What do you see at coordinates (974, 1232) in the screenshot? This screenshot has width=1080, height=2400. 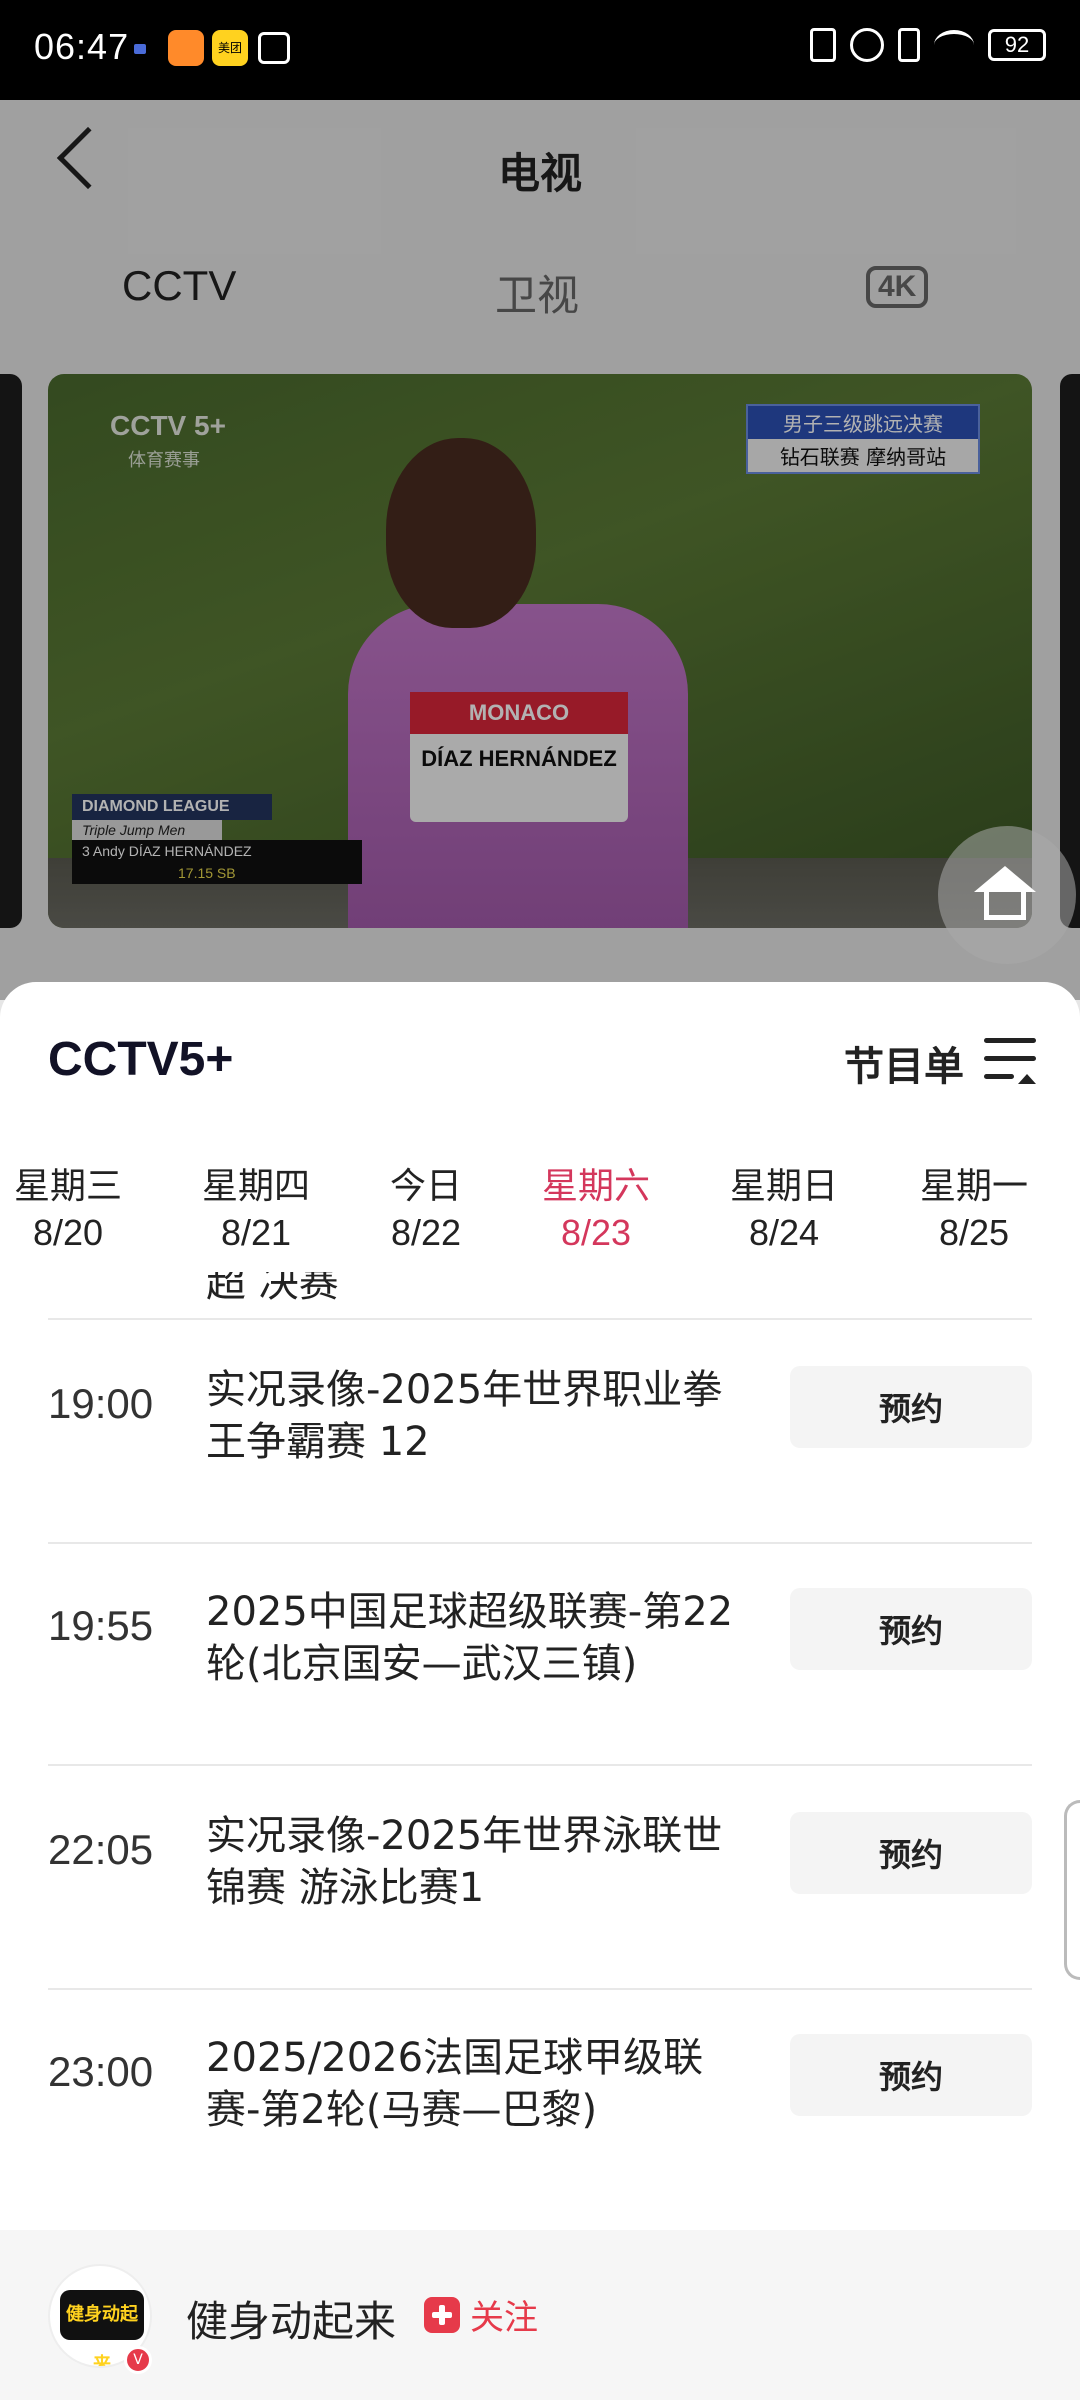 I see `day-date: 8/25` at bounding box center [974, 1232].